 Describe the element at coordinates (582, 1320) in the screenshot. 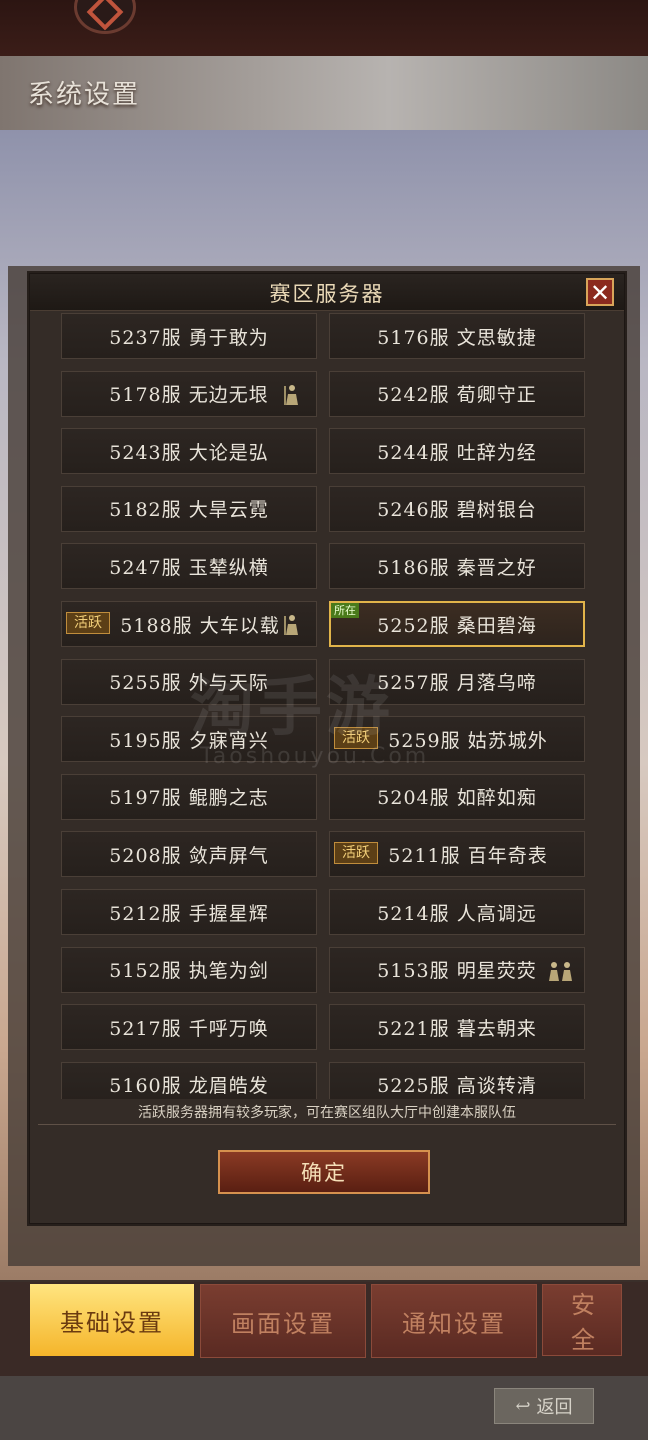

I see `tab-security: 安全` at that location.